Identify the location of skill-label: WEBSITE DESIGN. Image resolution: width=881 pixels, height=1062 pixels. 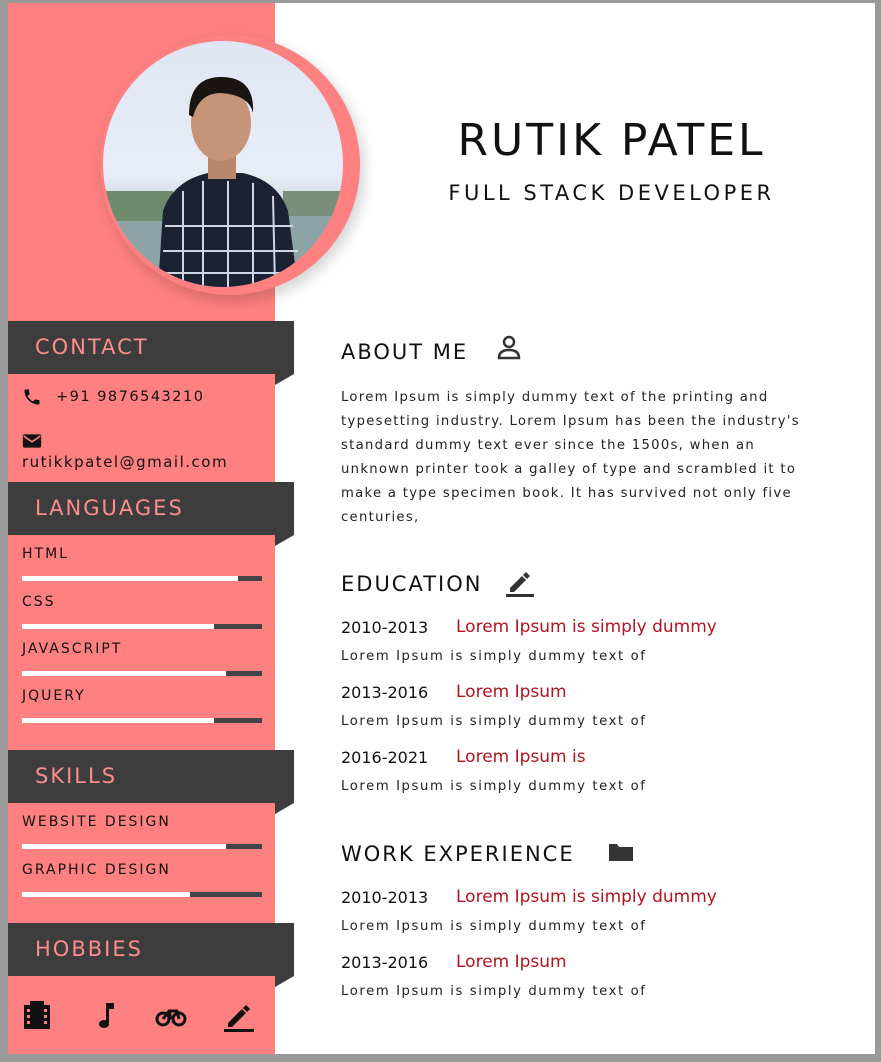
(96, 822).